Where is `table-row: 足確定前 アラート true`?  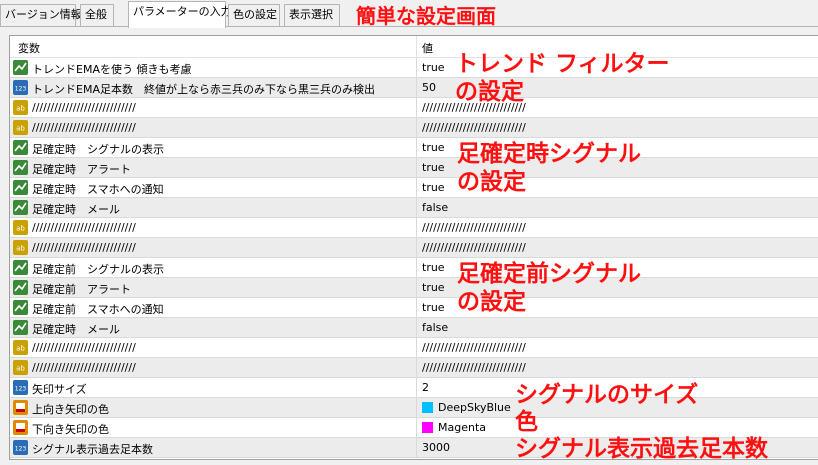
table-row: 足確定前 アラート true is located at coordinates (414, 288).